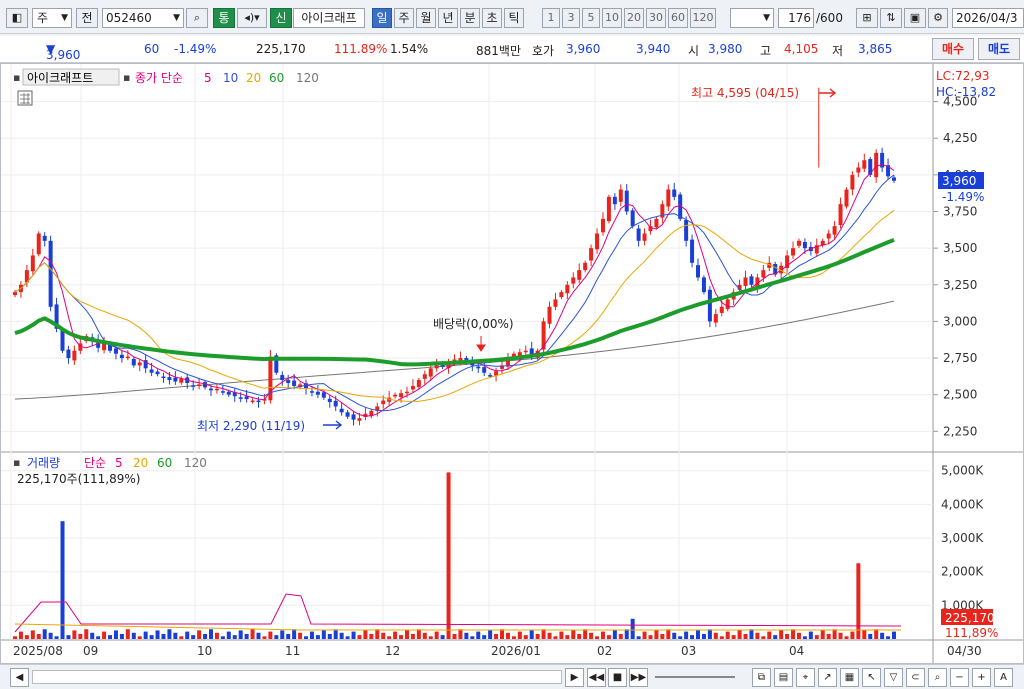 This screenshot has height=689, width=1024. Describe the element at coordinates (596, 677) in the screenshot. I see `rewind-icon: ◀◀` at that location.